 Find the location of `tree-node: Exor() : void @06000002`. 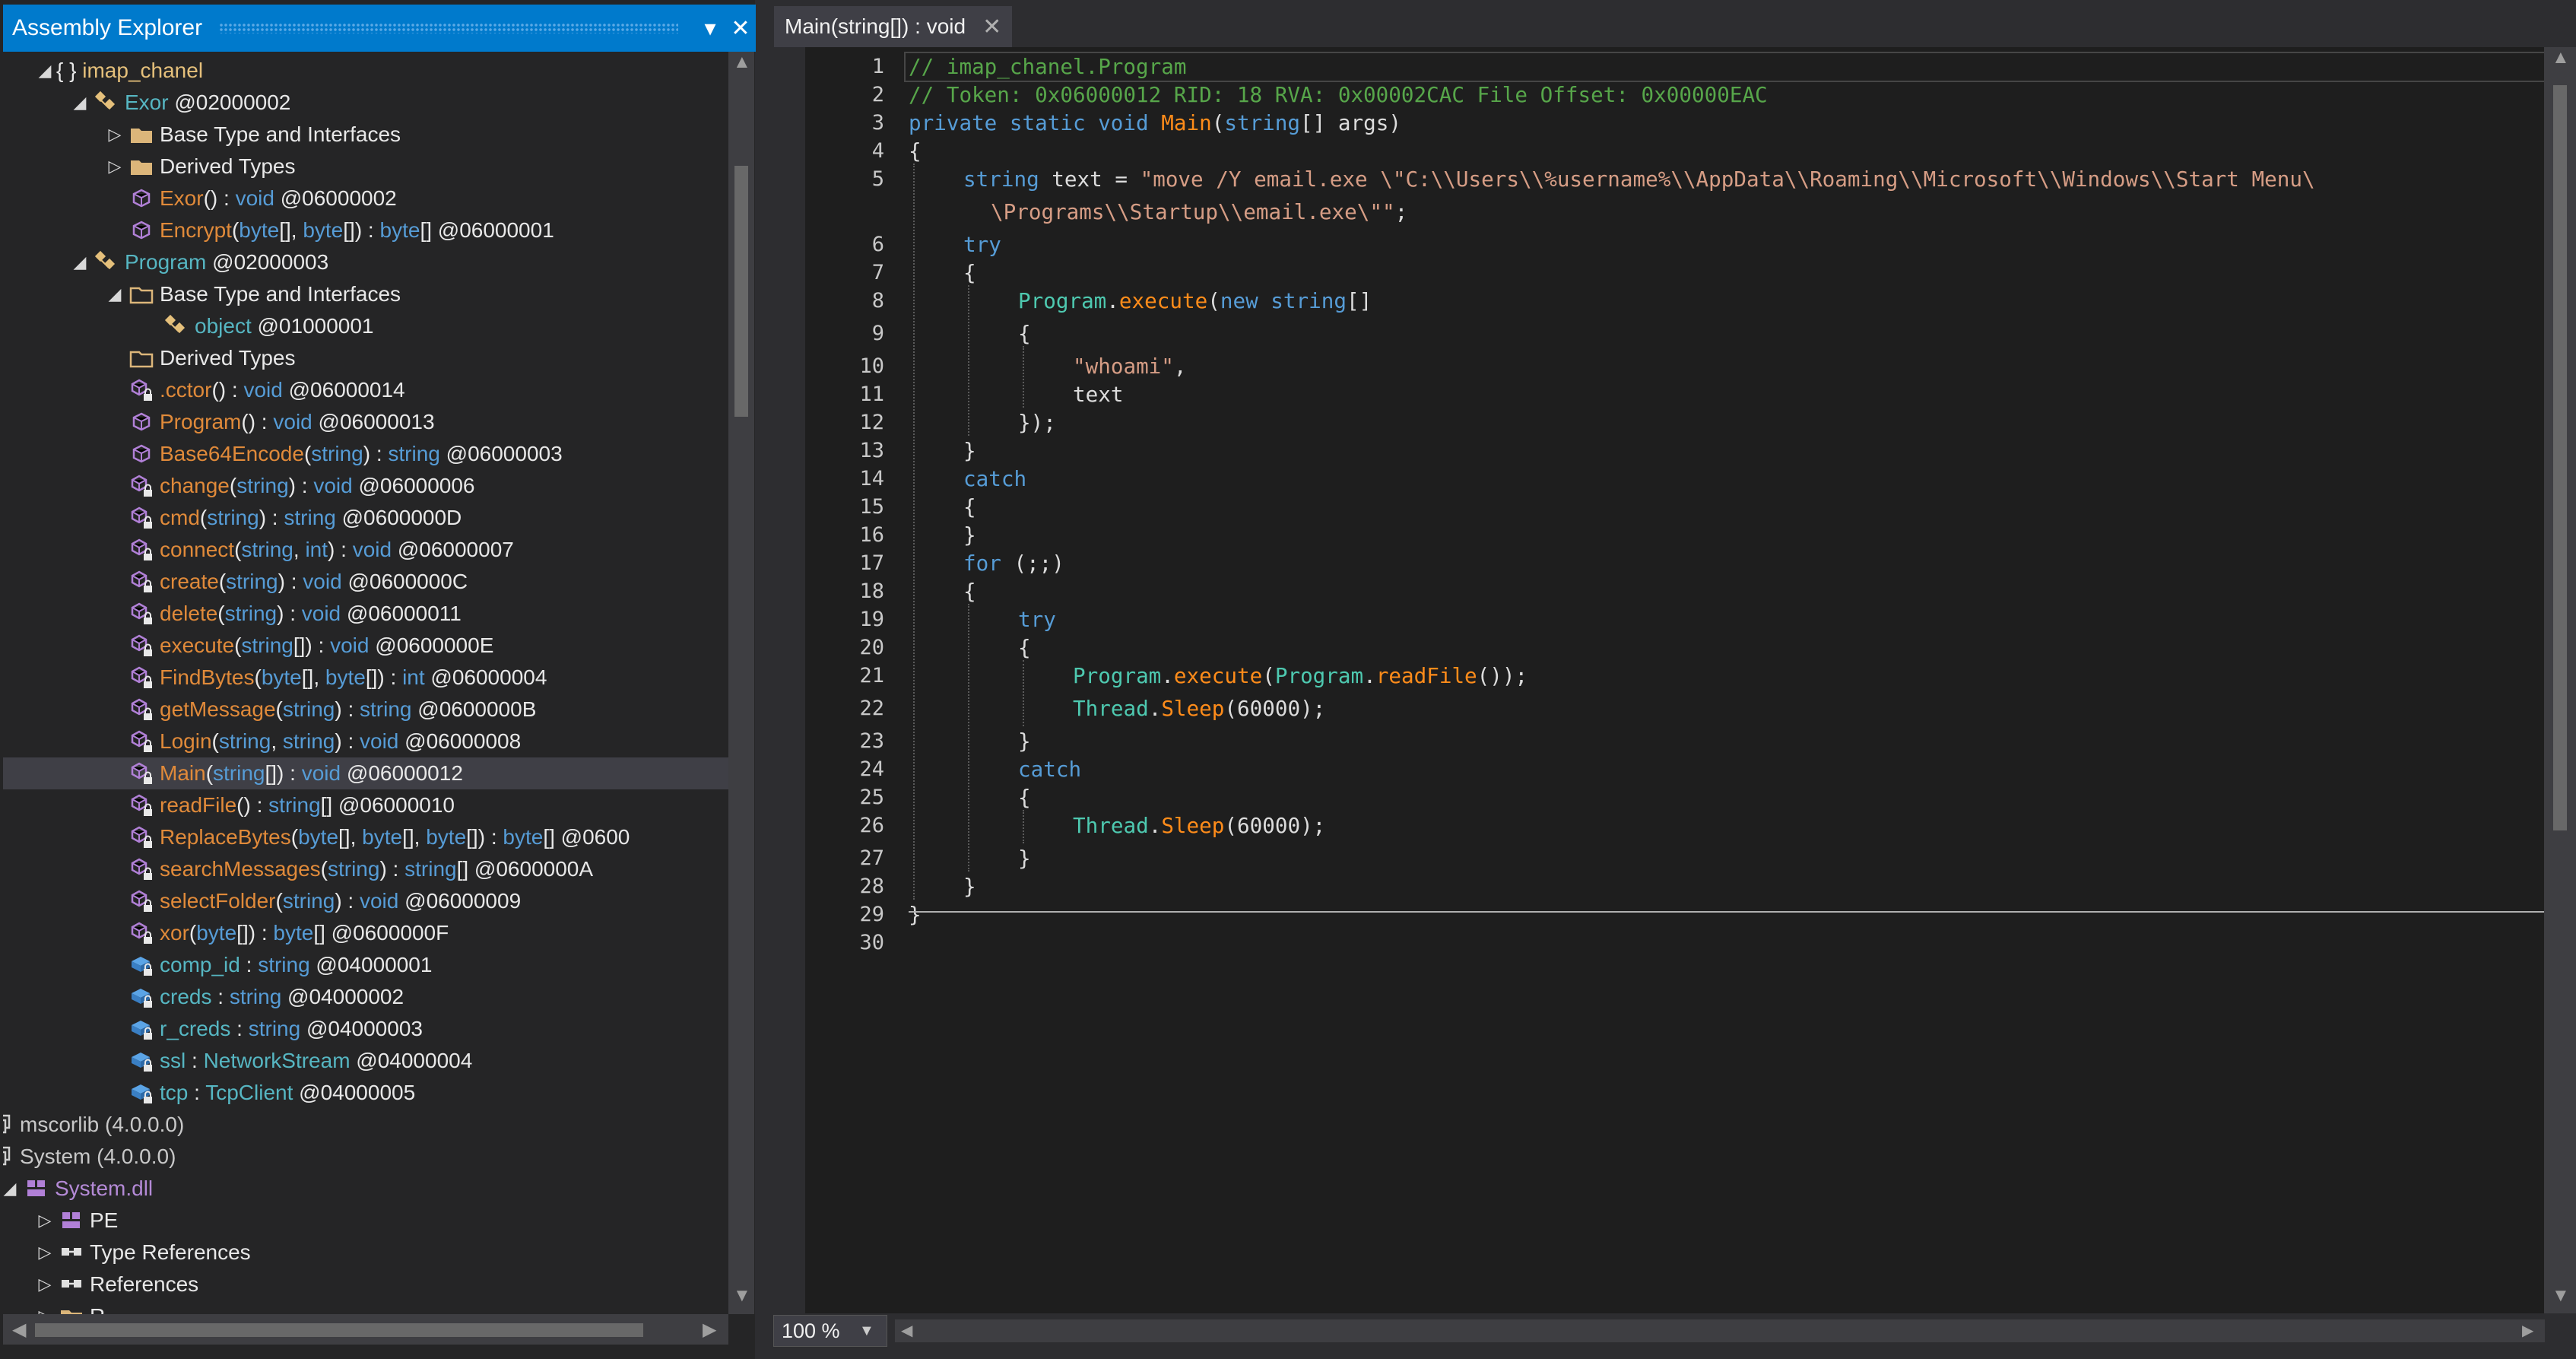

tree-node: Exor() : void @06000002 is located at coordinates (366, 198).